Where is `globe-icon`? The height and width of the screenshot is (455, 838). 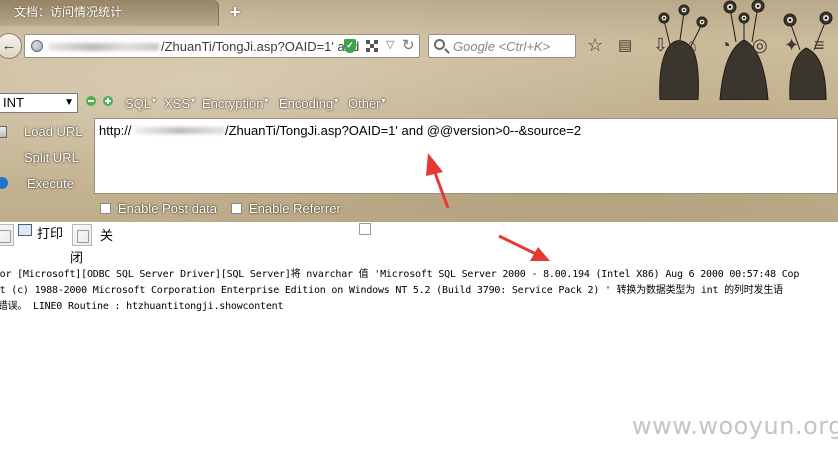
globe-icon is located at coordinates (37, 46).